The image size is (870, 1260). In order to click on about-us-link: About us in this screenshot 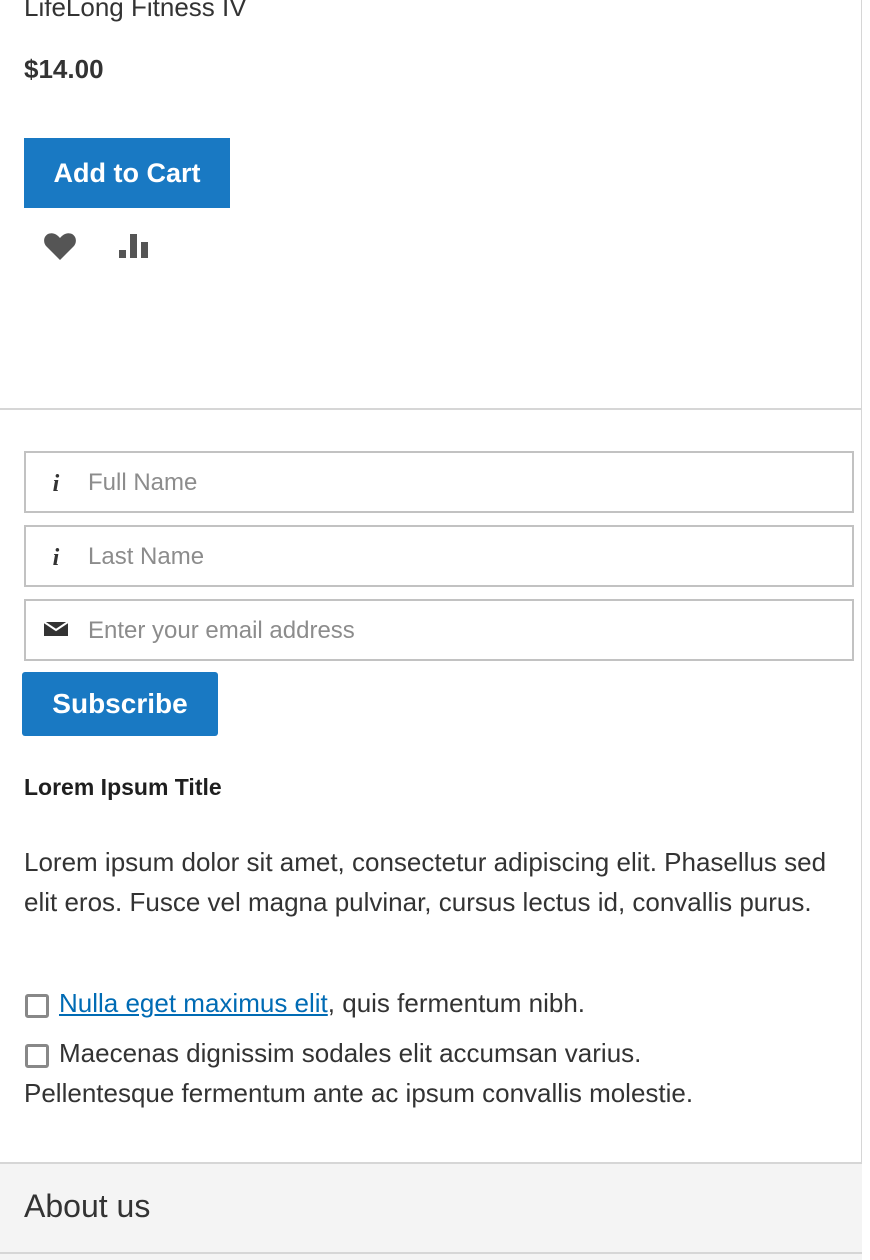, I will do `click(87, 1206)`.